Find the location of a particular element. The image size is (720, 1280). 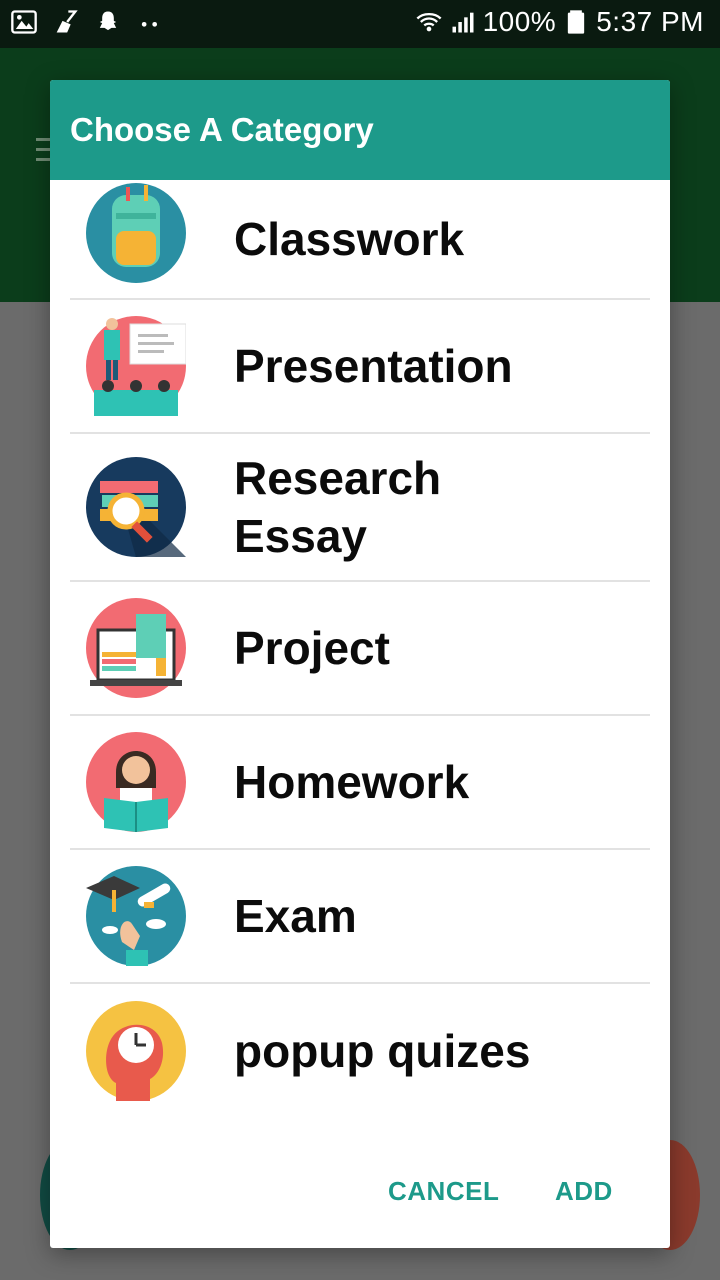

category-item-project: Project is located at coordinates (360, 649).